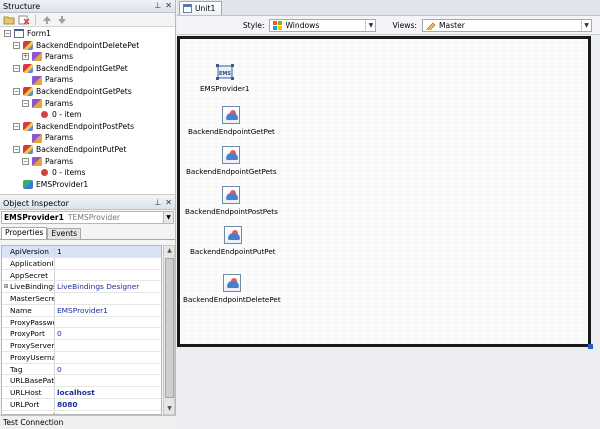 The height and width of the screenshot is (429, 600). Describe the element at coordinates (323, 25) in the screenshot. I see `style-select: Windows ▼` at that location.